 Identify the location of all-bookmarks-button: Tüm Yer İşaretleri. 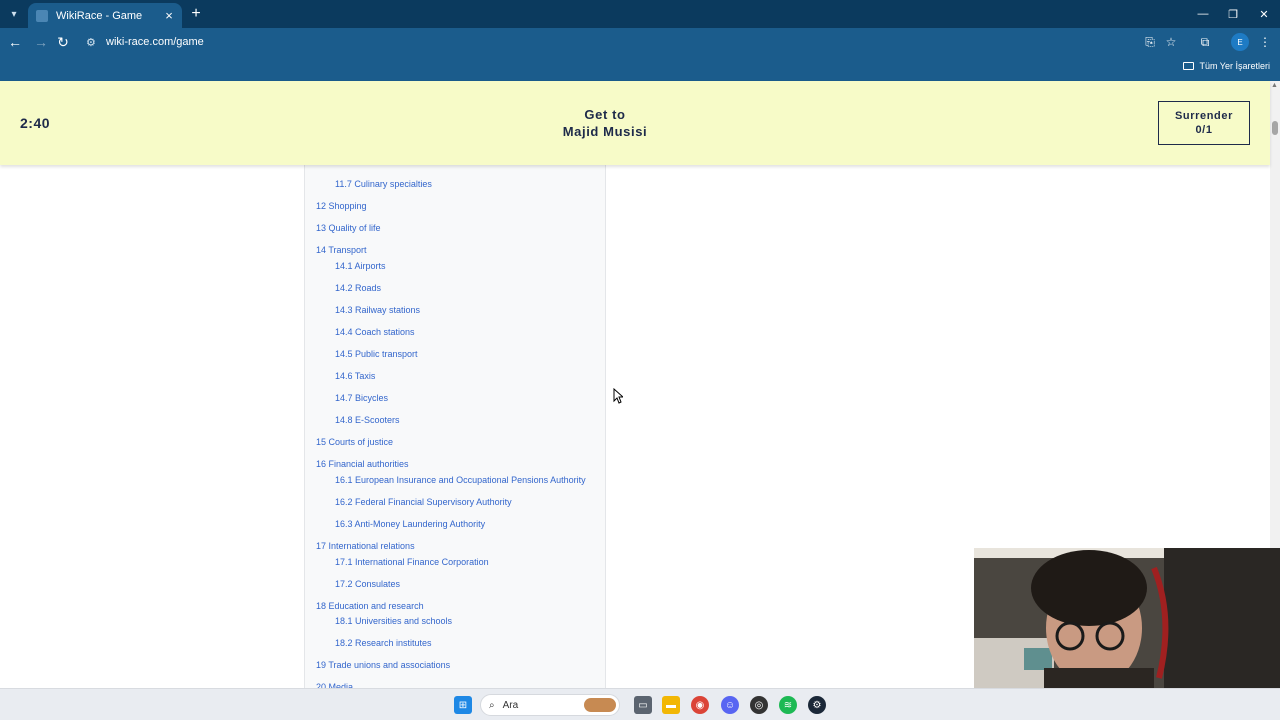
(1226, 66).